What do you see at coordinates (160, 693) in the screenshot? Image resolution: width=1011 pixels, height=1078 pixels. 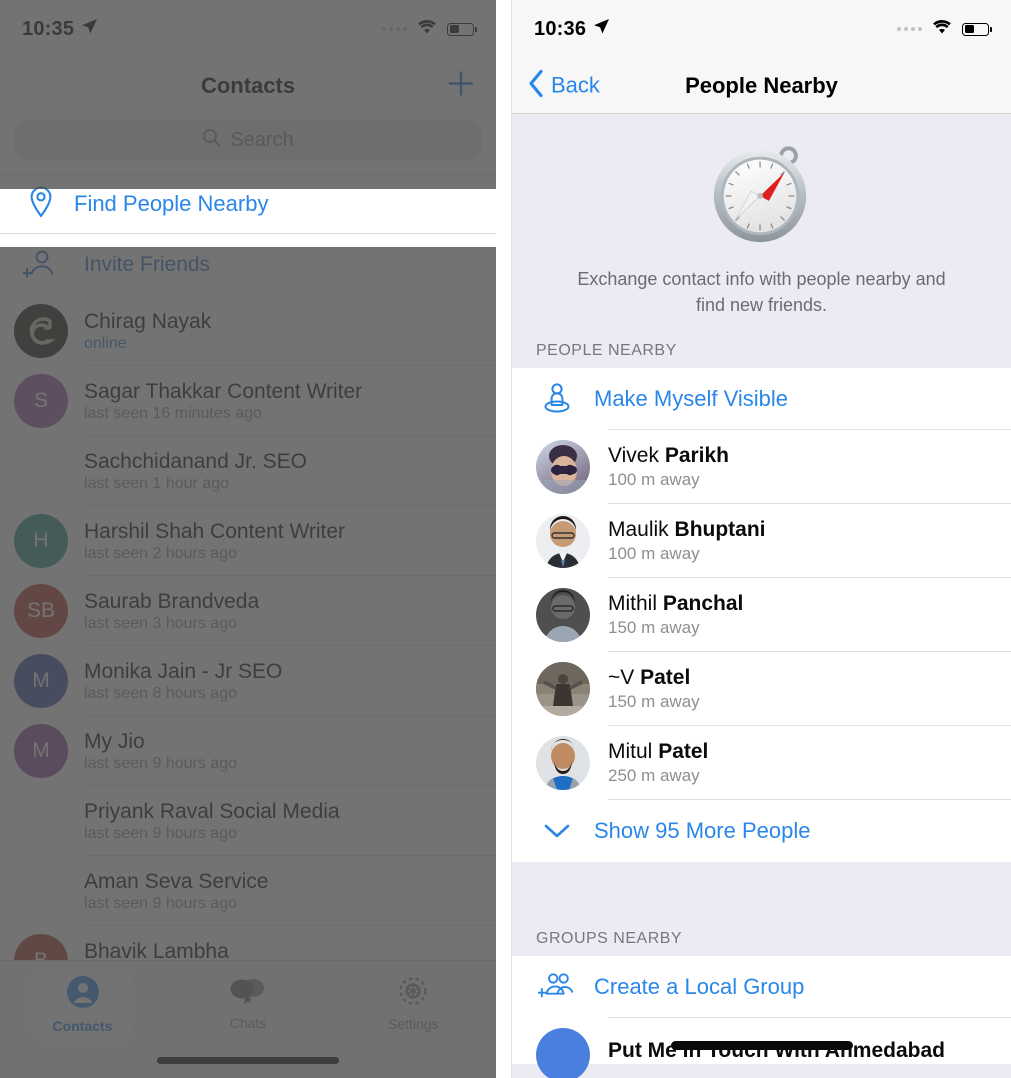 I see `contact-status: last seen 8 hours ago` at bounding box center [160, 693].